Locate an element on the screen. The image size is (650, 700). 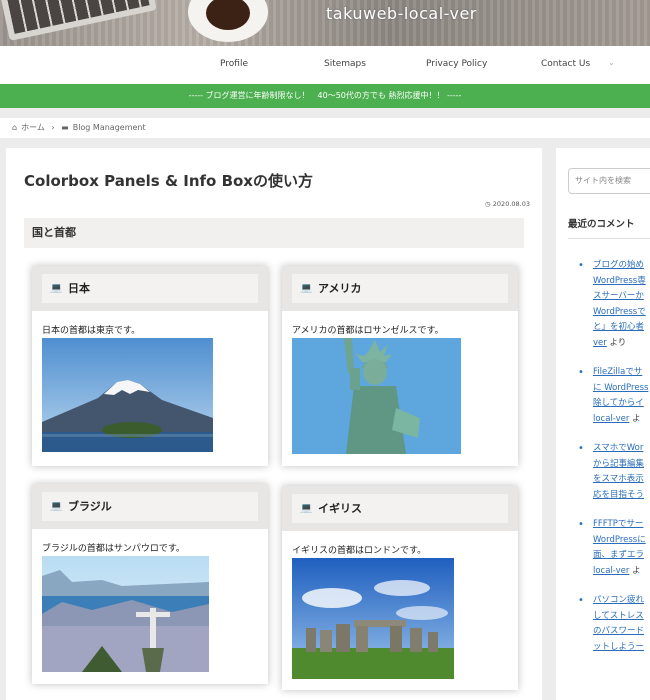
folder-icon: ▬ is located at coordinates (65, 127).